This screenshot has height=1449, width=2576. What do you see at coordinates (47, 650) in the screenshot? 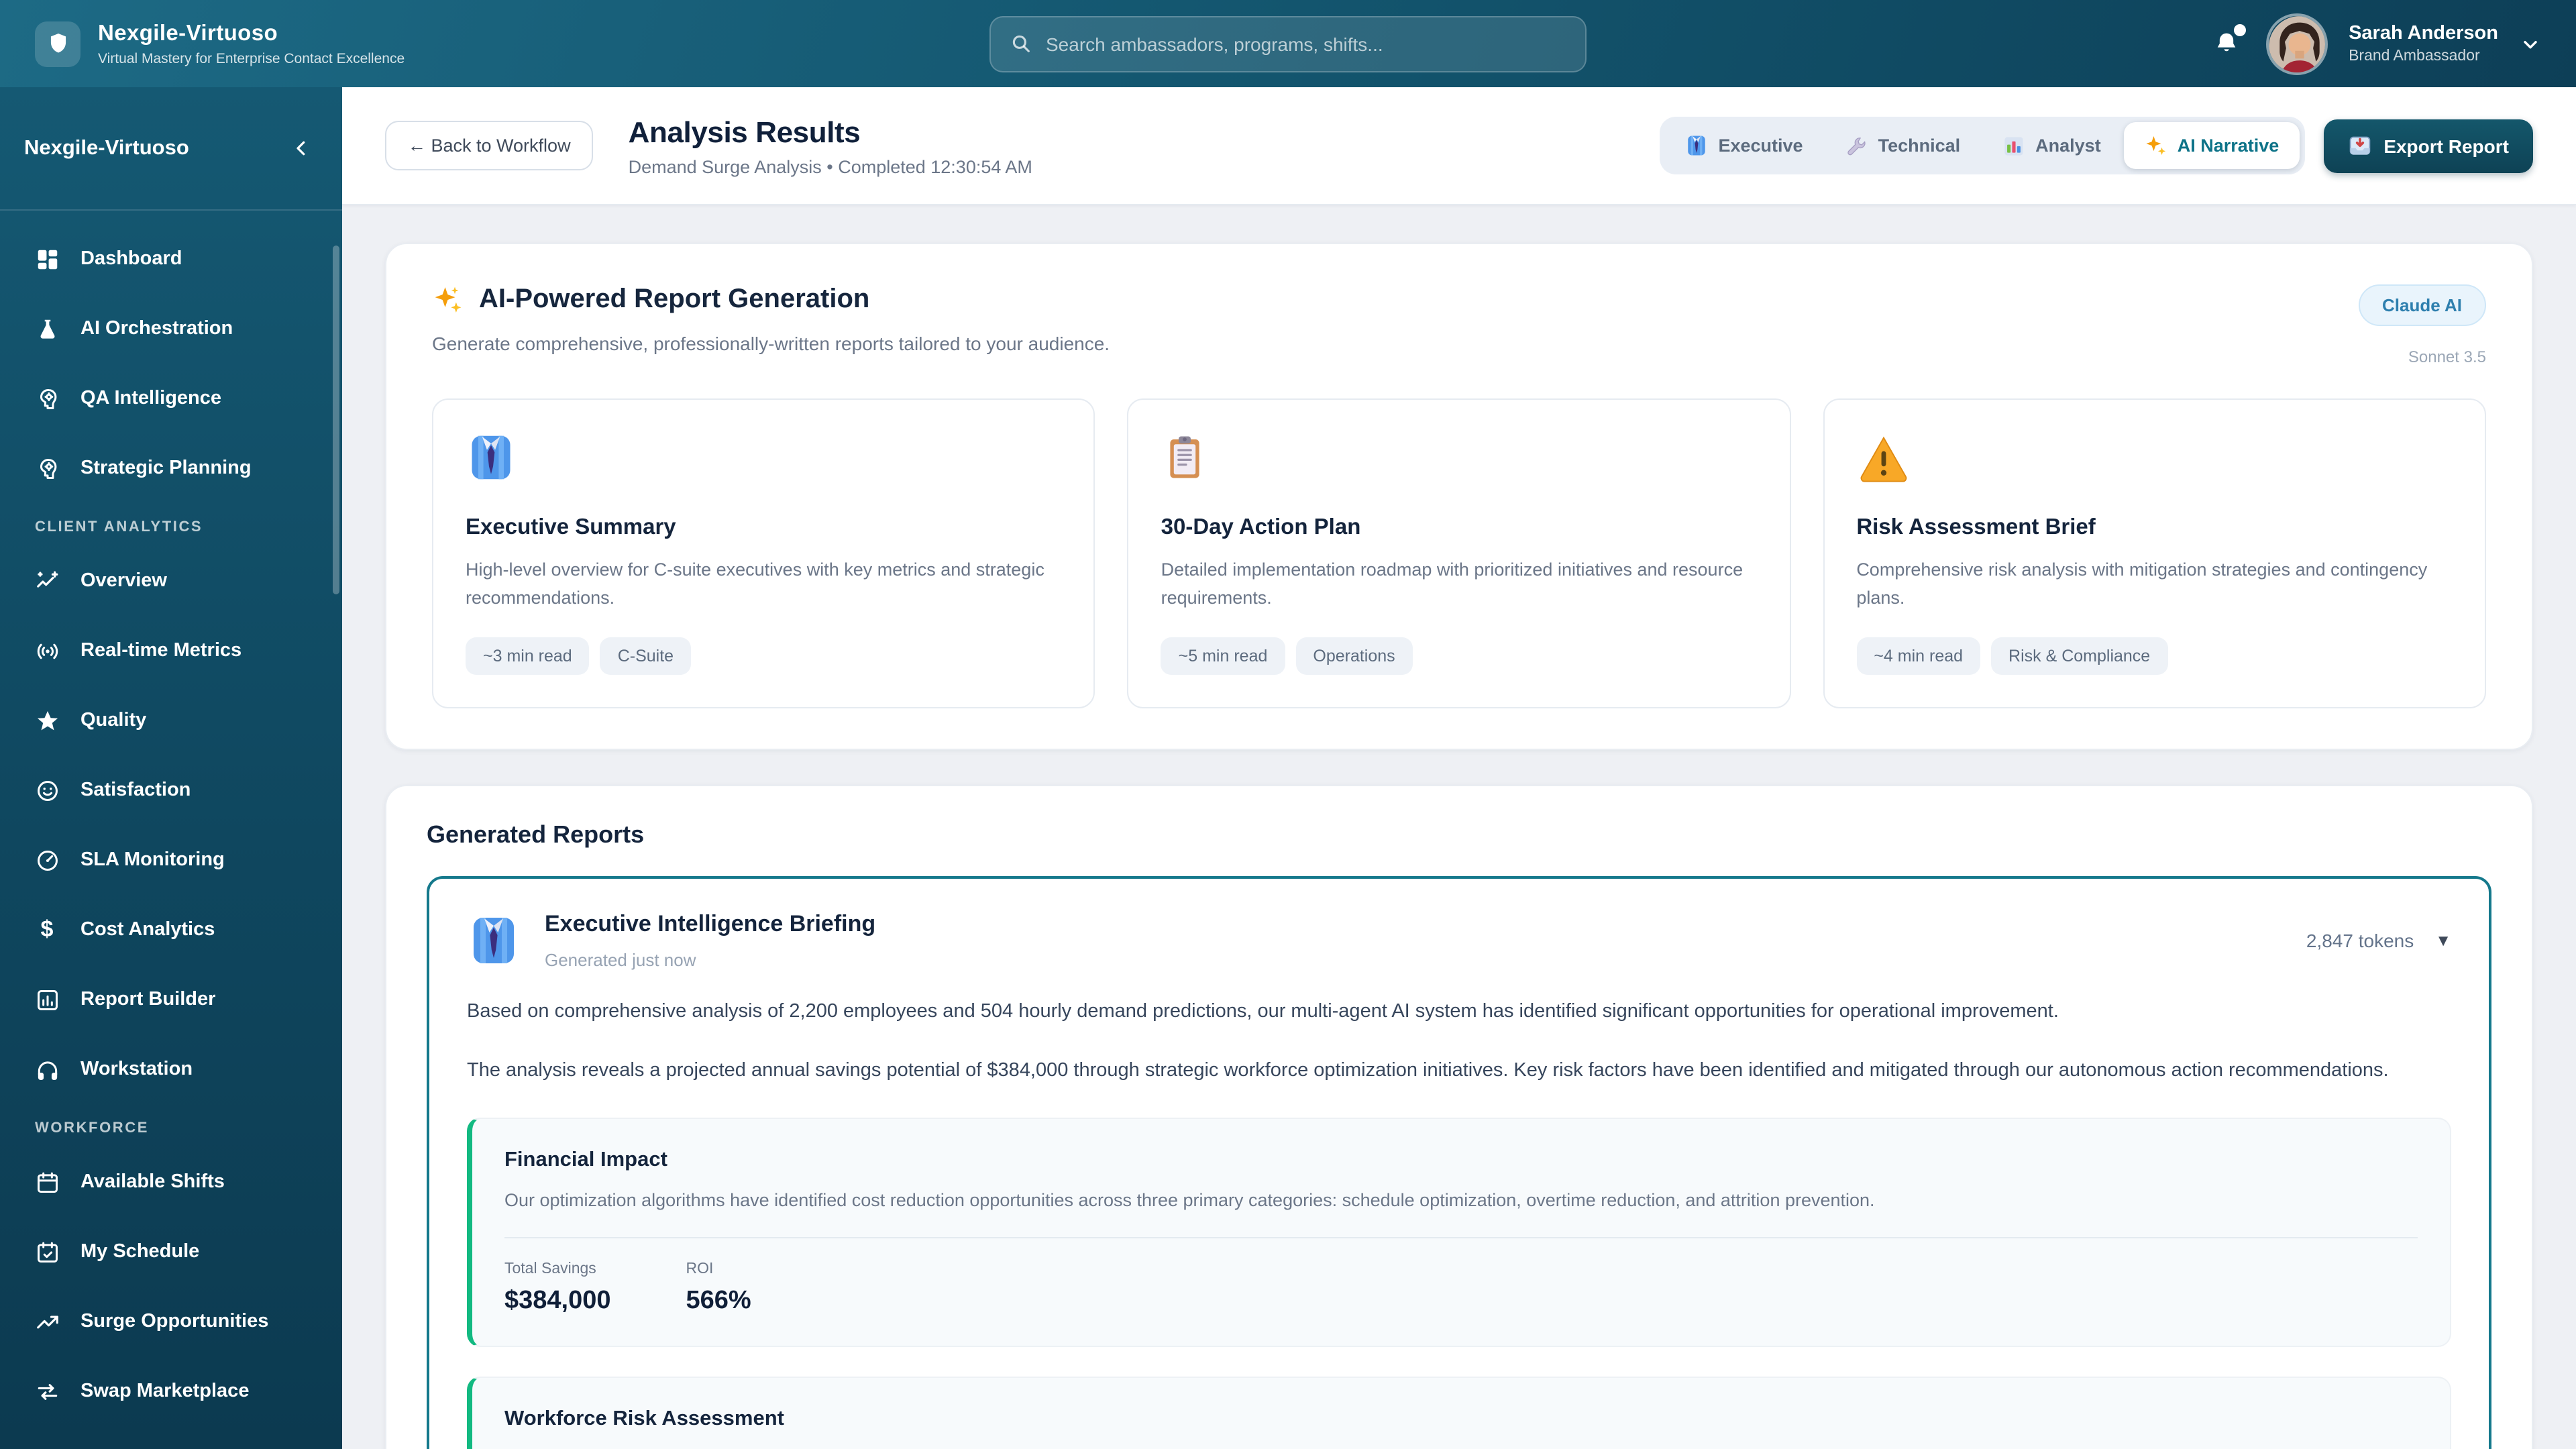
I see `radio-icon` at bounding box center [47, 650].